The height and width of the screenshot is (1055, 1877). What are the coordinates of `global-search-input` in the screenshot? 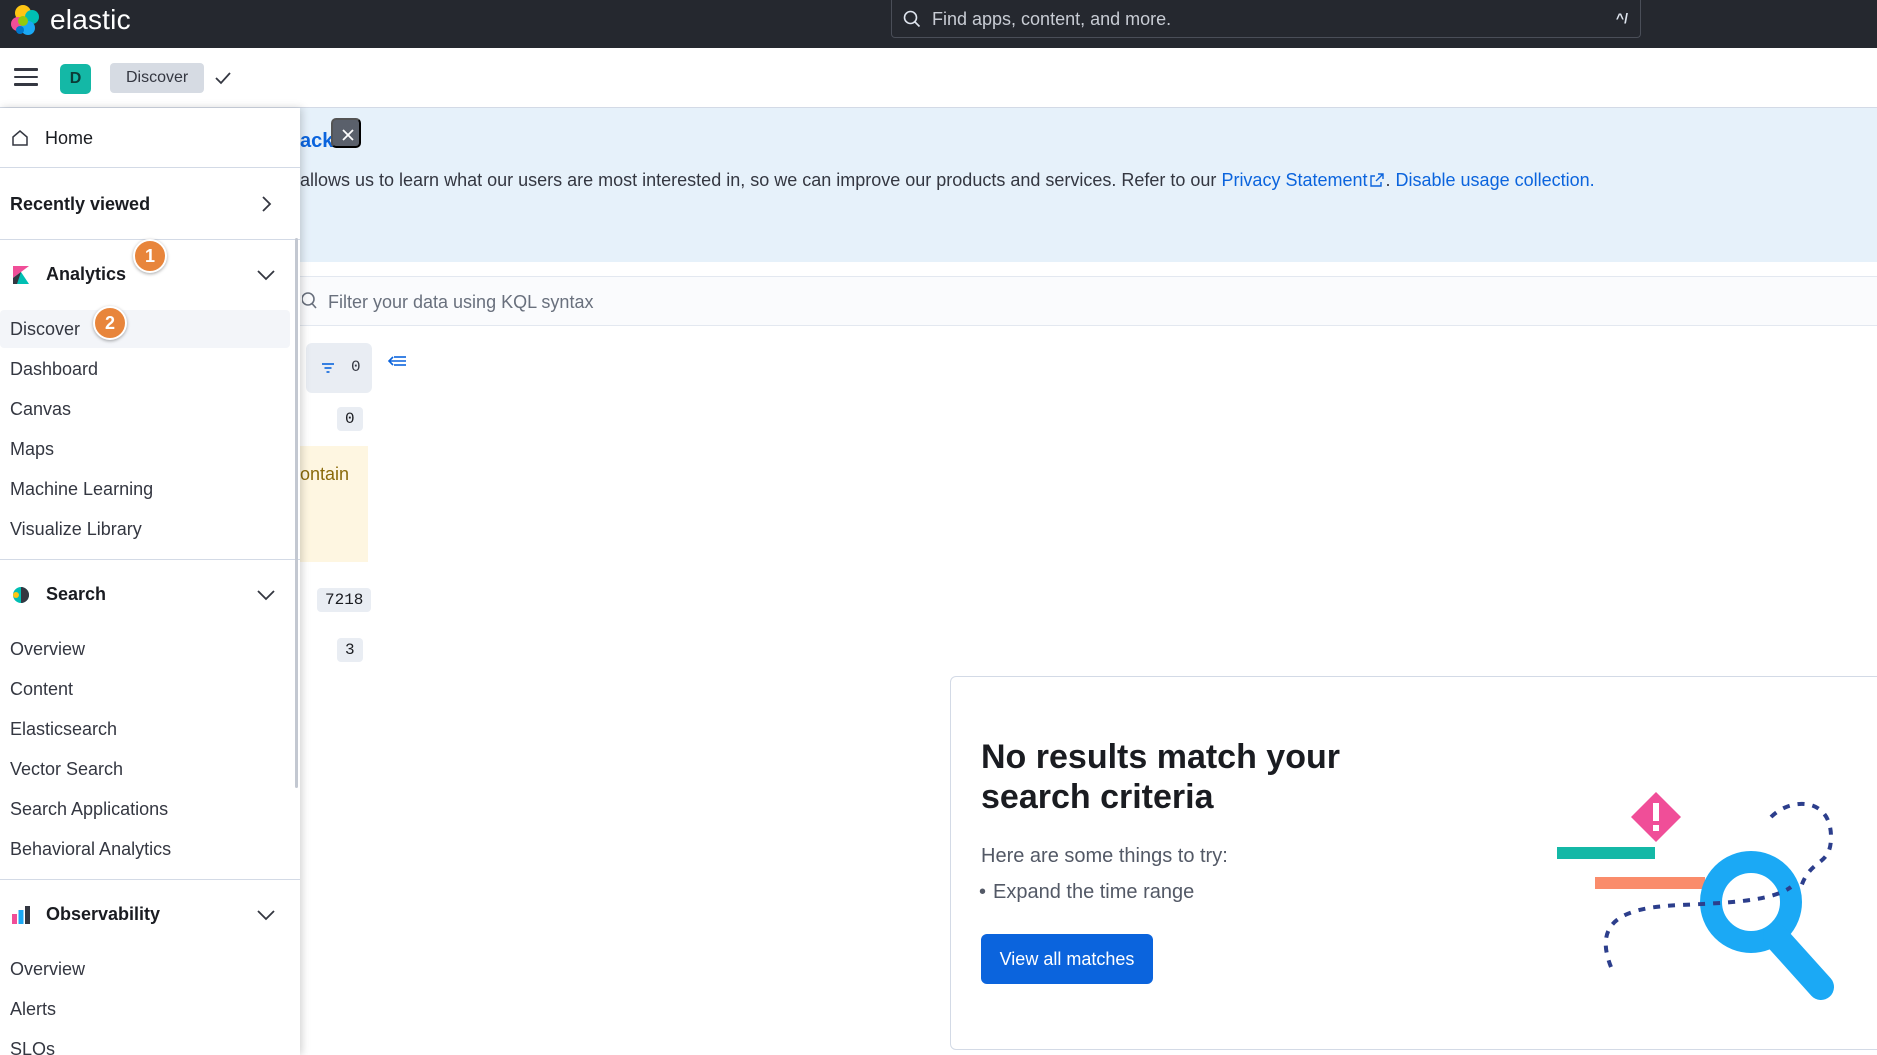 It's located at (1242, 19).